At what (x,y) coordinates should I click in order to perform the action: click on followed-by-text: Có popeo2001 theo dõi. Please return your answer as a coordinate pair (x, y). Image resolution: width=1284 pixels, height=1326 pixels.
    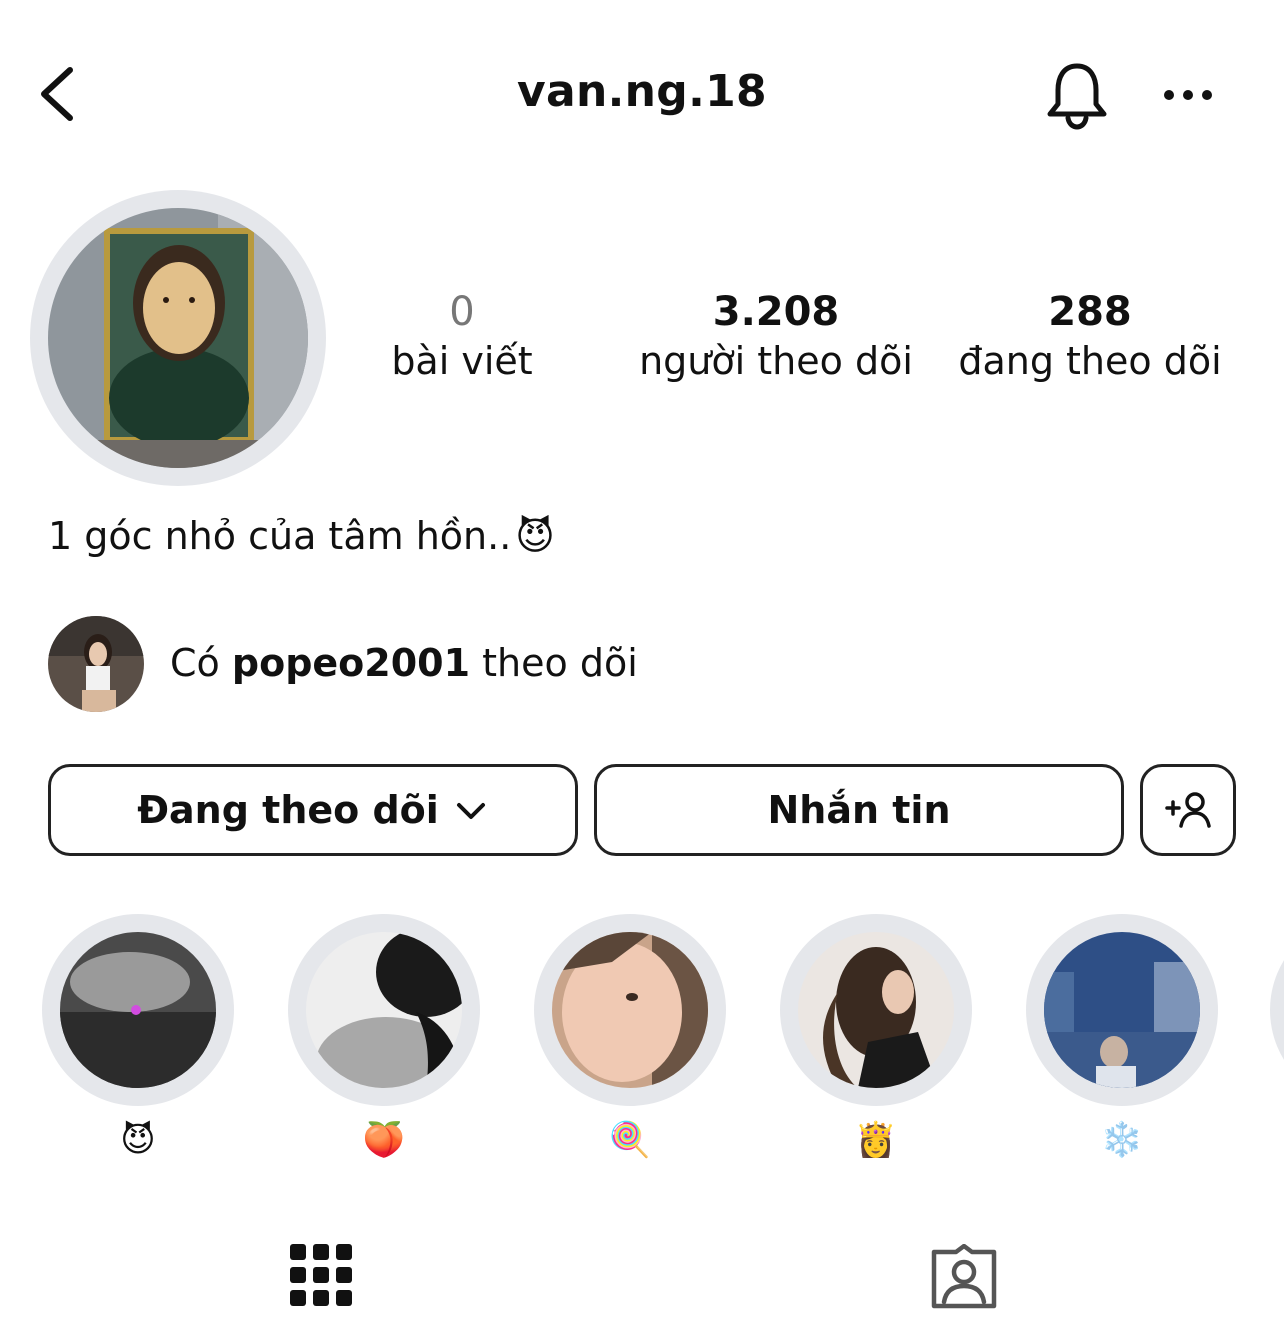
    Looking at the image, I should click on (404, 663).